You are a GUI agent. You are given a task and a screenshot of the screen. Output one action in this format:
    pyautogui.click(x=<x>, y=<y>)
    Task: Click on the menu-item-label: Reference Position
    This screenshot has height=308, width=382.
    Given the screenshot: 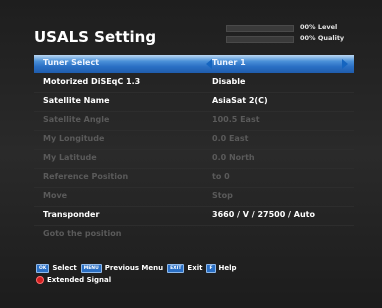 What is the action you would take?
    pyautogui.click(x=86, y=176)
    